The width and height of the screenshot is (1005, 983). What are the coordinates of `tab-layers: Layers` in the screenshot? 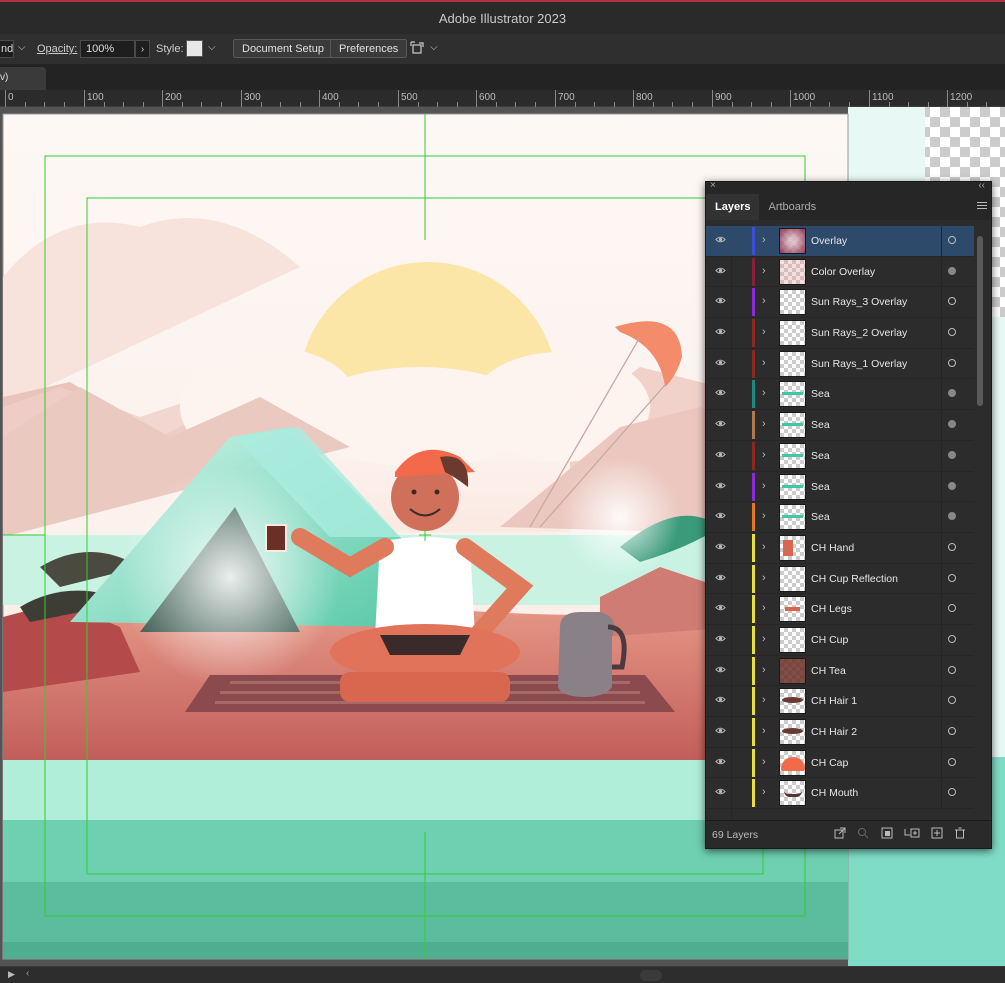 It's located at (733, 207).